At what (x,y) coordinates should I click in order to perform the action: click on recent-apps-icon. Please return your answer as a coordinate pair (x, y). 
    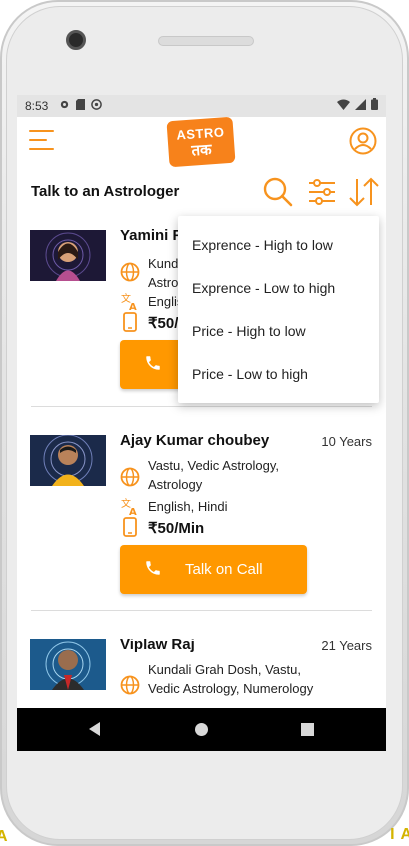
    Looking at the image, I should click on (307, 729).